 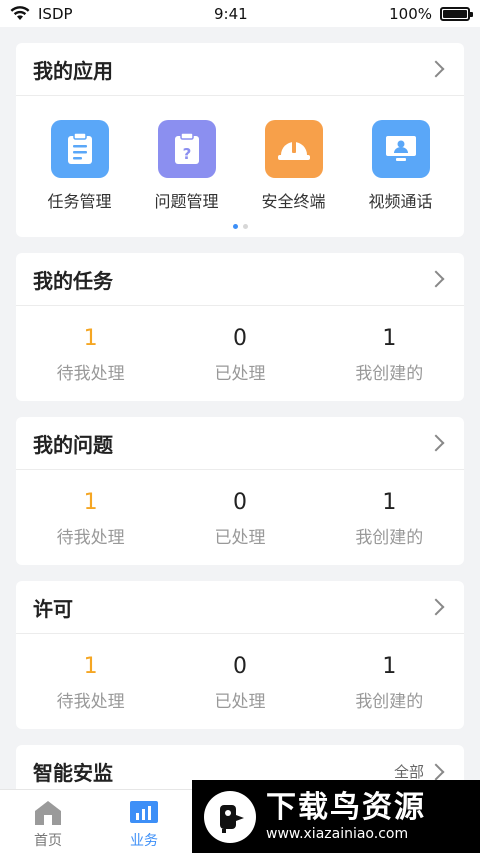 What do you see at coordinates (240, 220) in the screenshot?
I see `page-indicator` at bounding box center [240, 220].